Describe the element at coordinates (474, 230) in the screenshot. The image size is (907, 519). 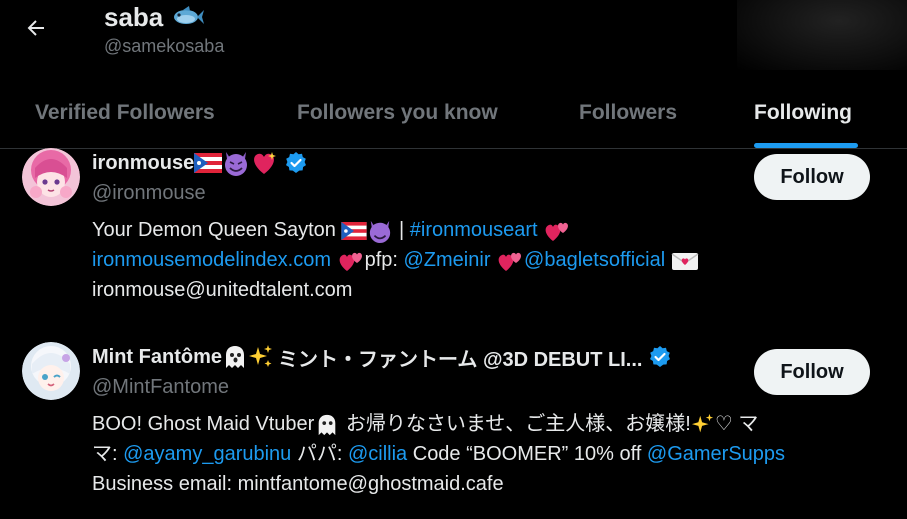
I see `hashtag-link: #ironmouseart` at that location.